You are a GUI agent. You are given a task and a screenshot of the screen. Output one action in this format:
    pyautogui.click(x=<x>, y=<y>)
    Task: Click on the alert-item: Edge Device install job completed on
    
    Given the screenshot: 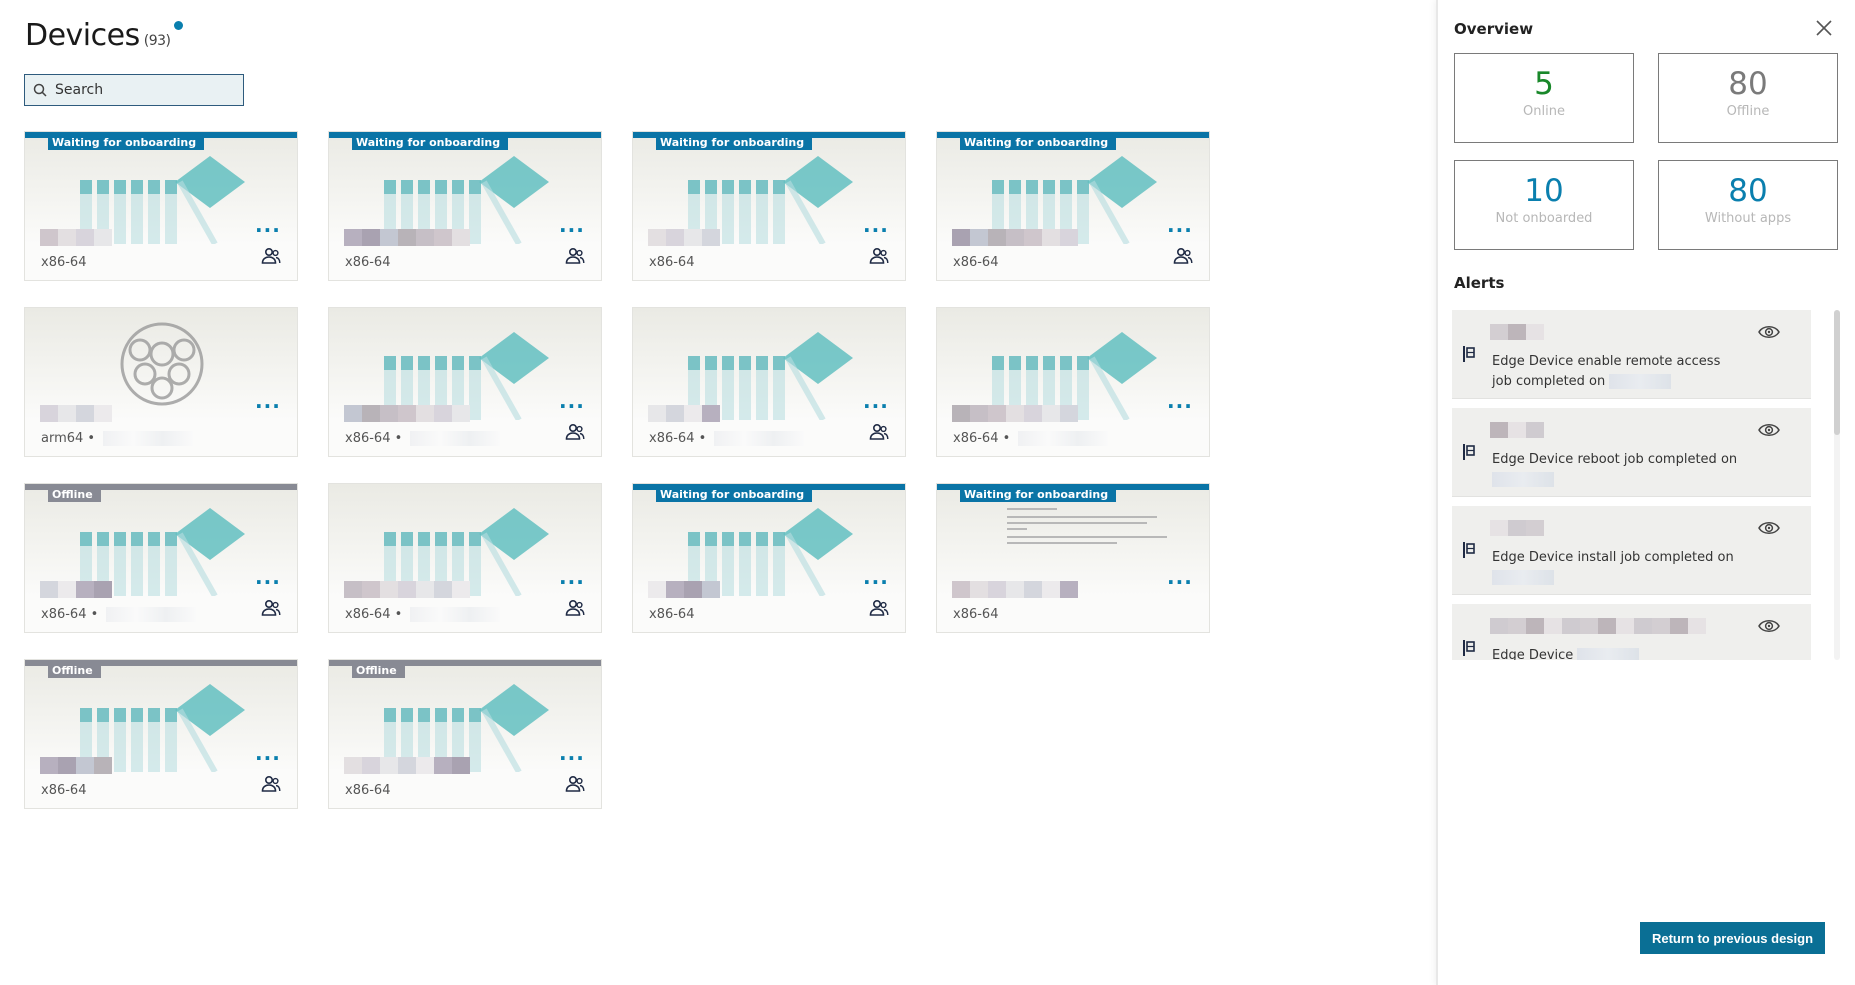 What is the action you would take?
    pyautogui.click(x=1631, y=550)
    